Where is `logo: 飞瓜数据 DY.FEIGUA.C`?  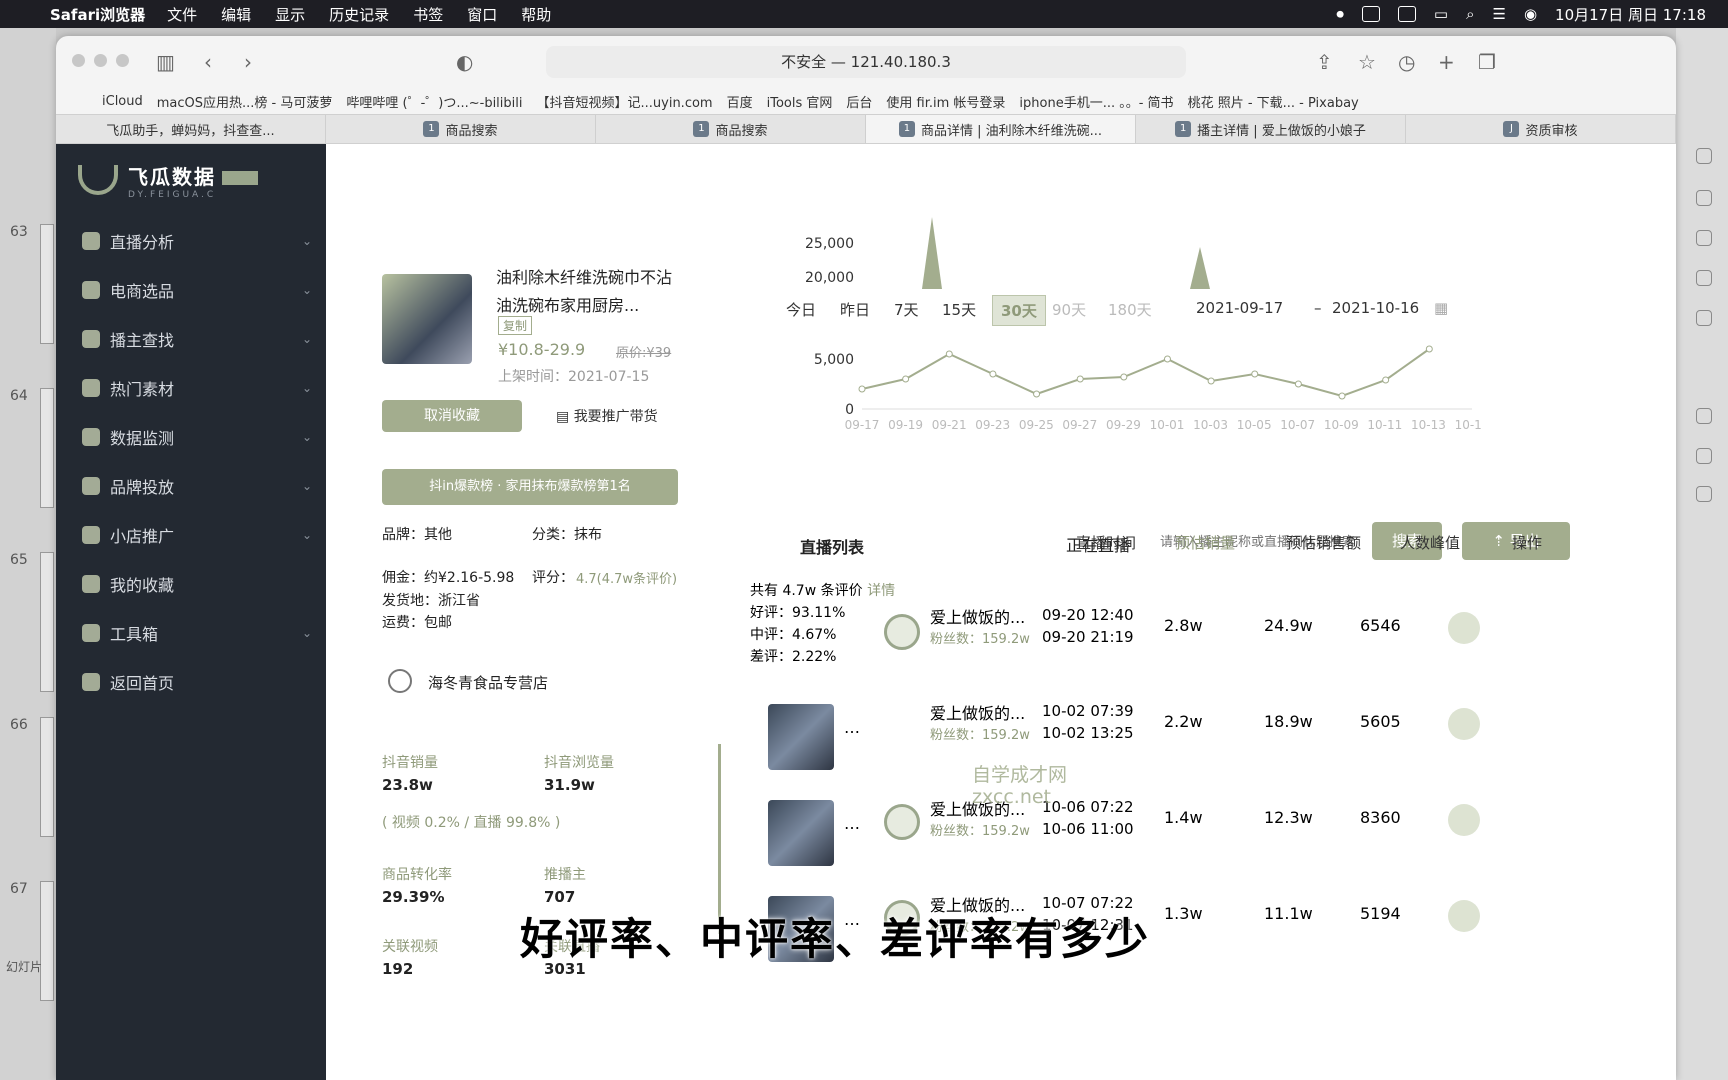
logo: 飞瓜数据 DY.FEIGUA.C is located at coordinates (191, 180).